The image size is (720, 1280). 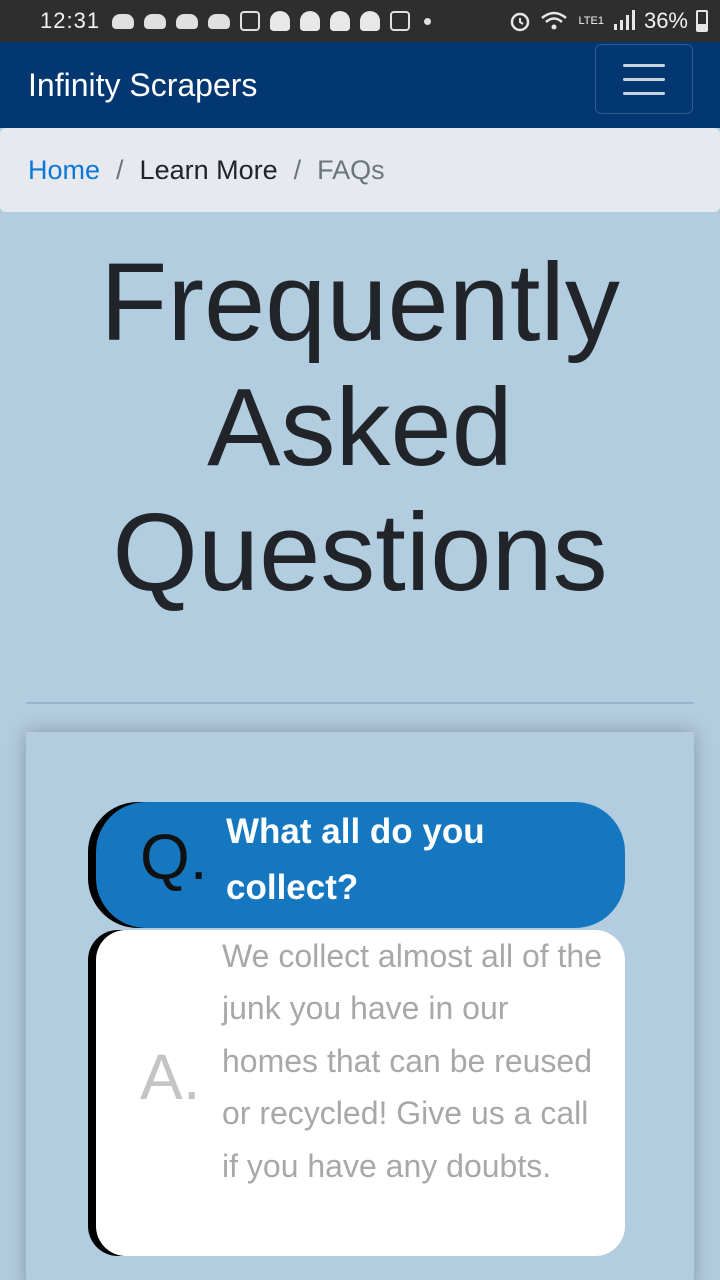 I want to click on menu-toggle-button, so click(x=644, y=79).